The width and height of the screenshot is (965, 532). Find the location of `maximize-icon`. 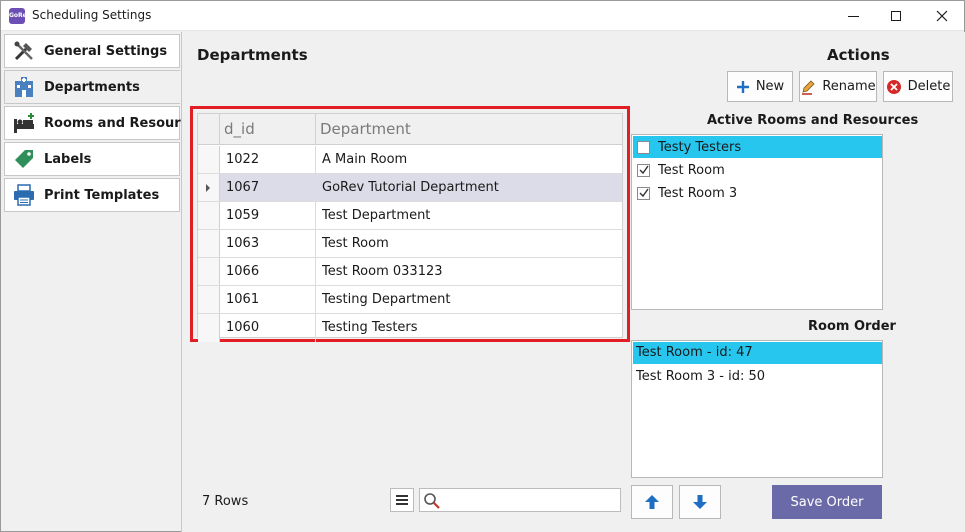

maximize-icon is located at coordinates (896, 16).